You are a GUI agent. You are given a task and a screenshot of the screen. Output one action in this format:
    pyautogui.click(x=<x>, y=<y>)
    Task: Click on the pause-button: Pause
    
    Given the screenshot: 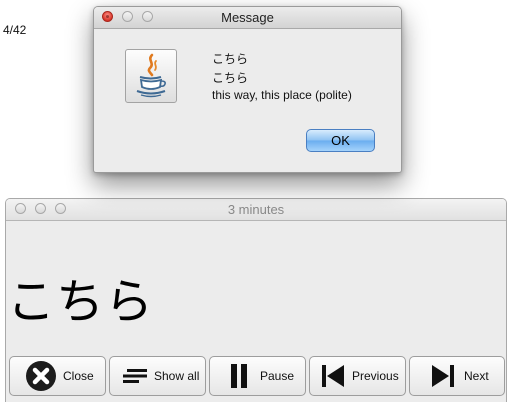 What is the action you would take?
    pyautogui.click(x=257, y=376)
    